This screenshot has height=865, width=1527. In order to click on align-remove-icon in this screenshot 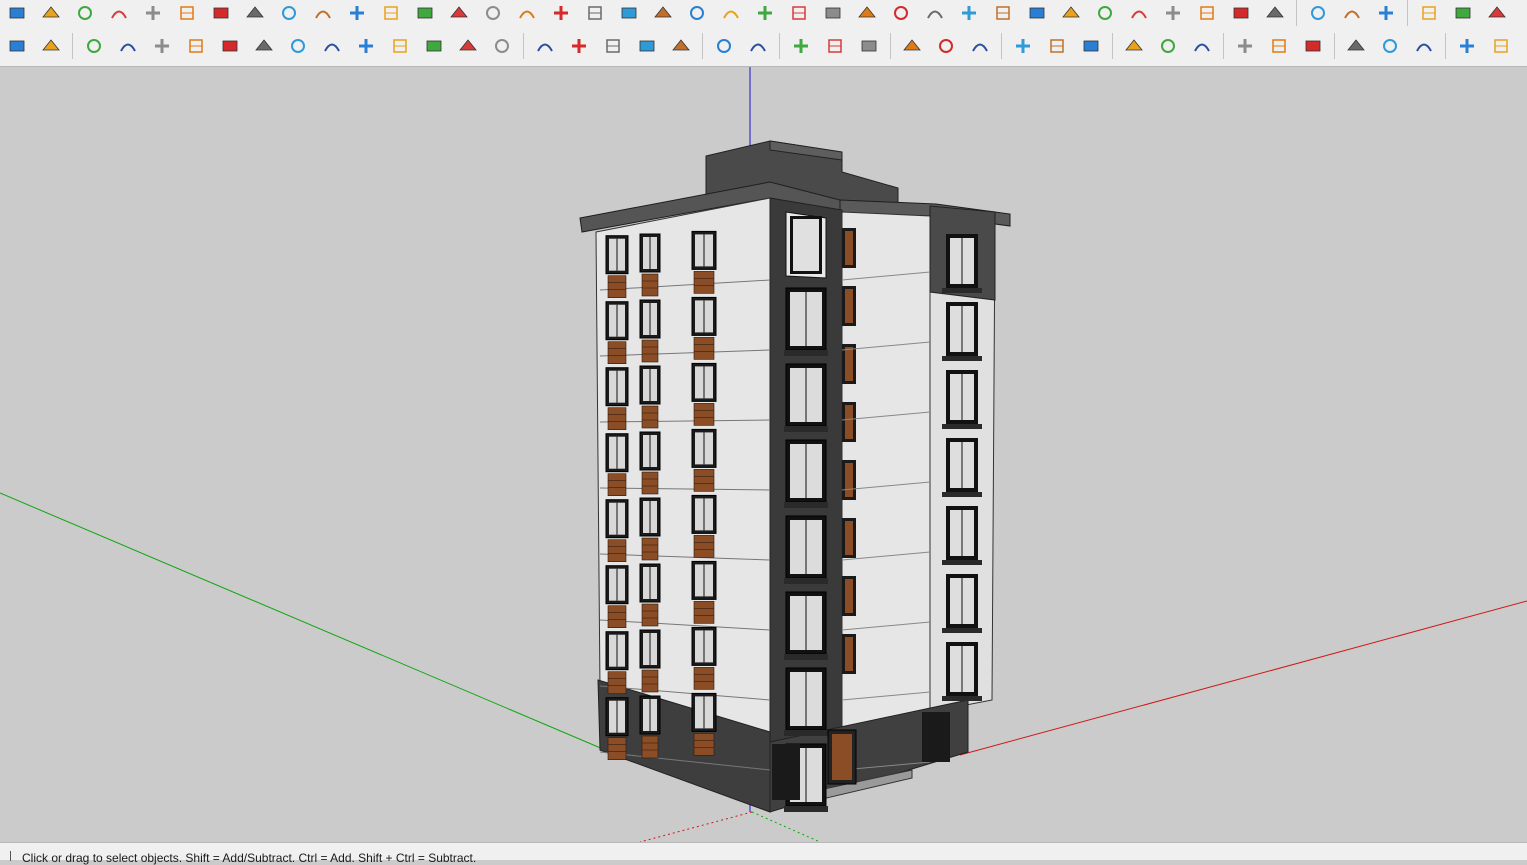, I will do `click(980, 46)`.